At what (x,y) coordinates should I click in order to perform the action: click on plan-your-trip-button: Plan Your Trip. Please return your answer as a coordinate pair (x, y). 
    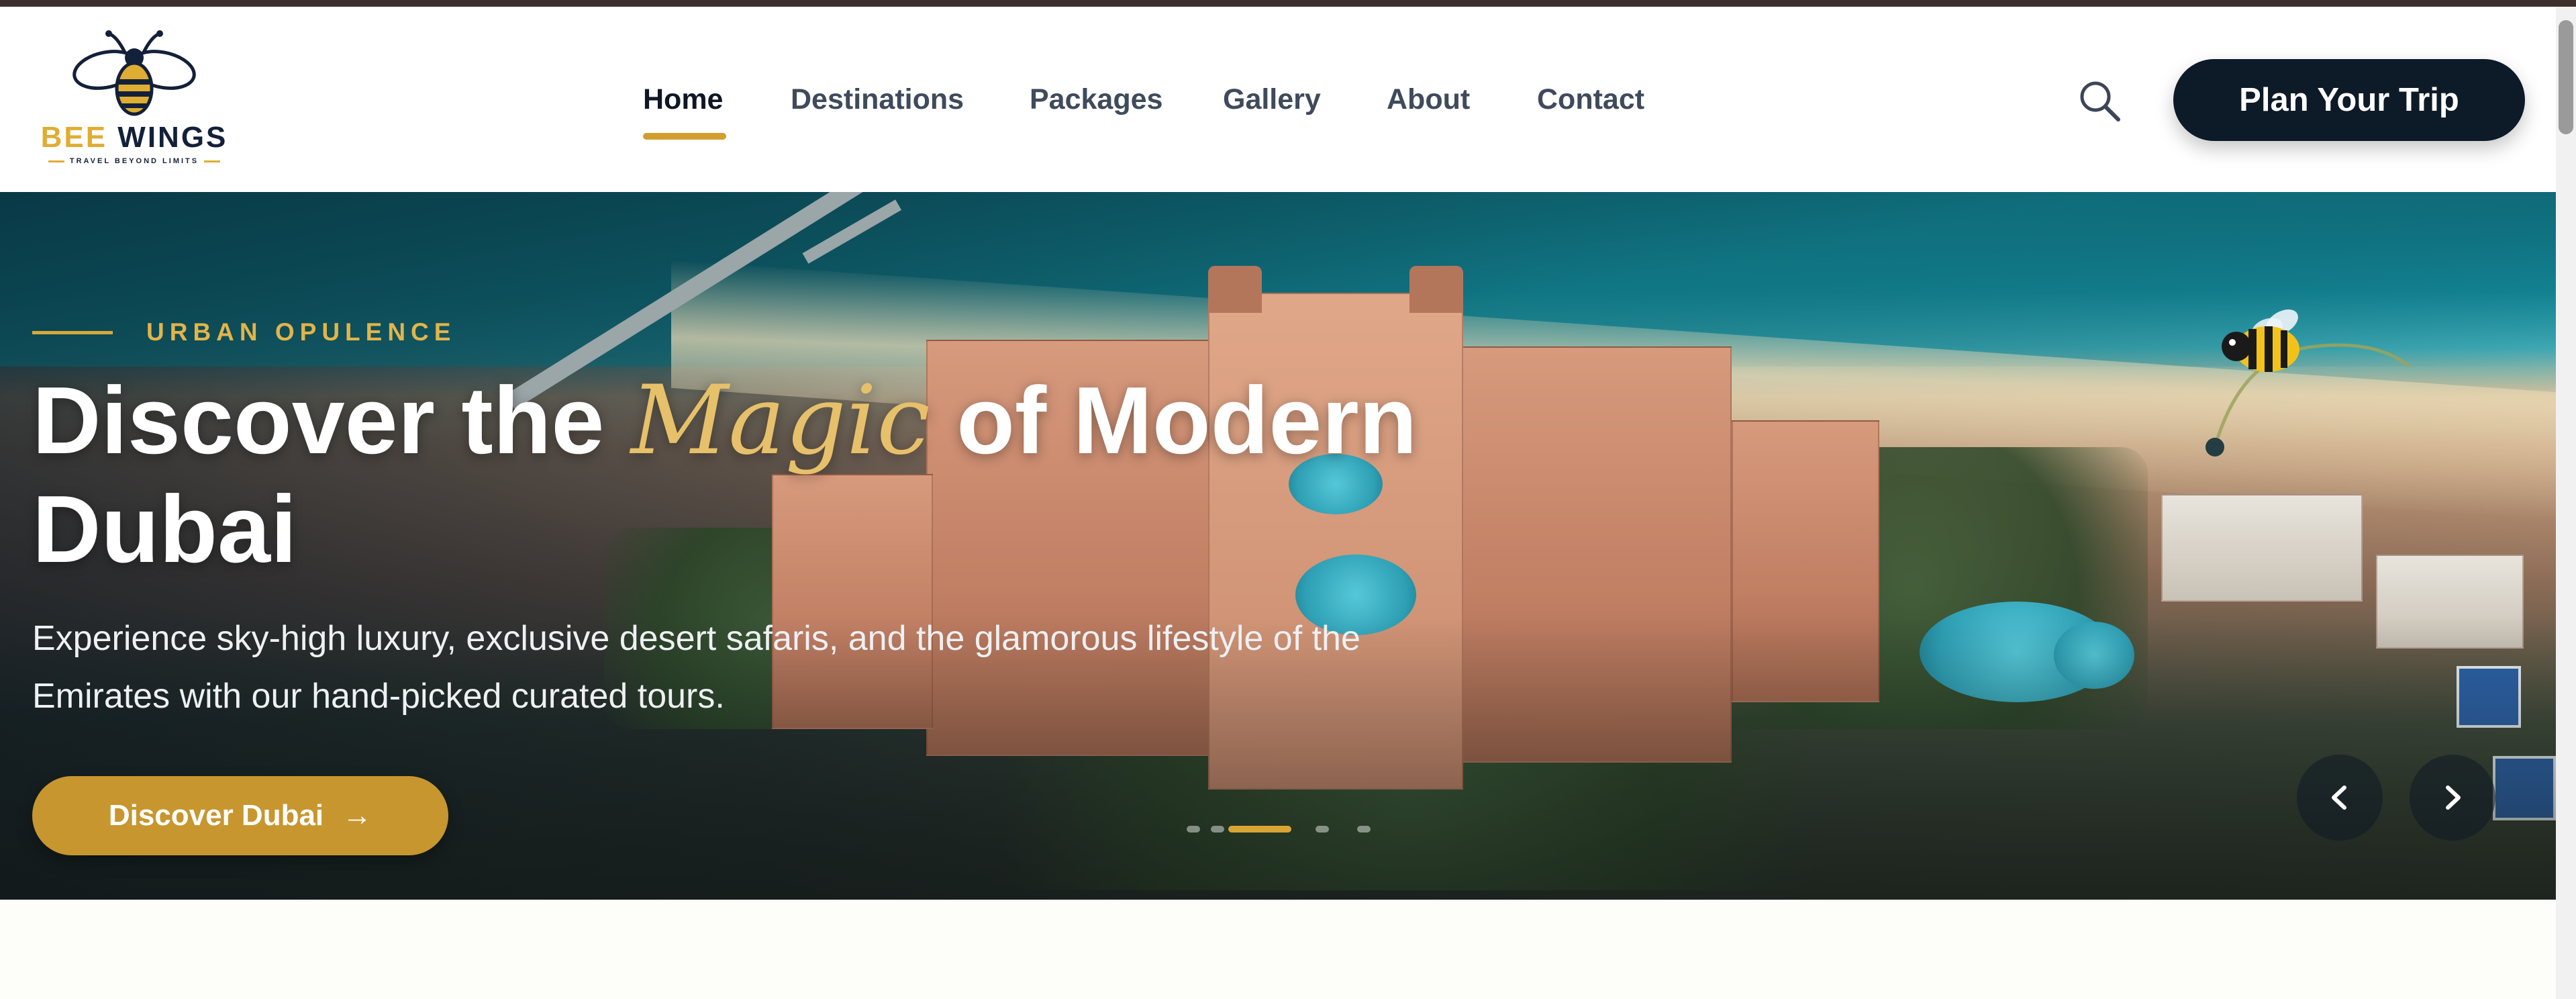
    Looking at the image, I should click on (2349, 100).